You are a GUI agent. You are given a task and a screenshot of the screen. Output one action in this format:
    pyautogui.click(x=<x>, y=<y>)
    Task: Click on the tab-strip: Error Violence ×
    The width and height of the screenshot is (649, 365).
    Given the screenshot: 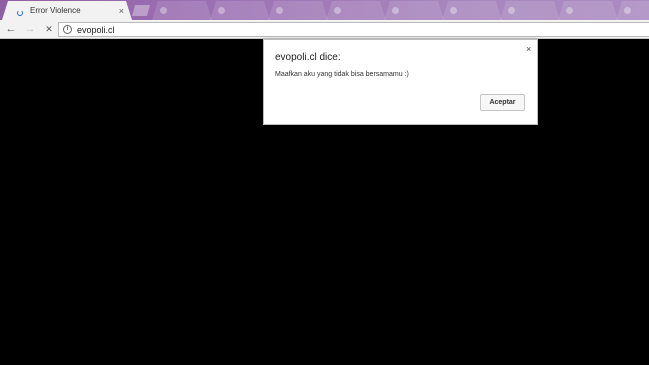 What is the action you would take?
    pyautogui.click(x=324, y=10)
    